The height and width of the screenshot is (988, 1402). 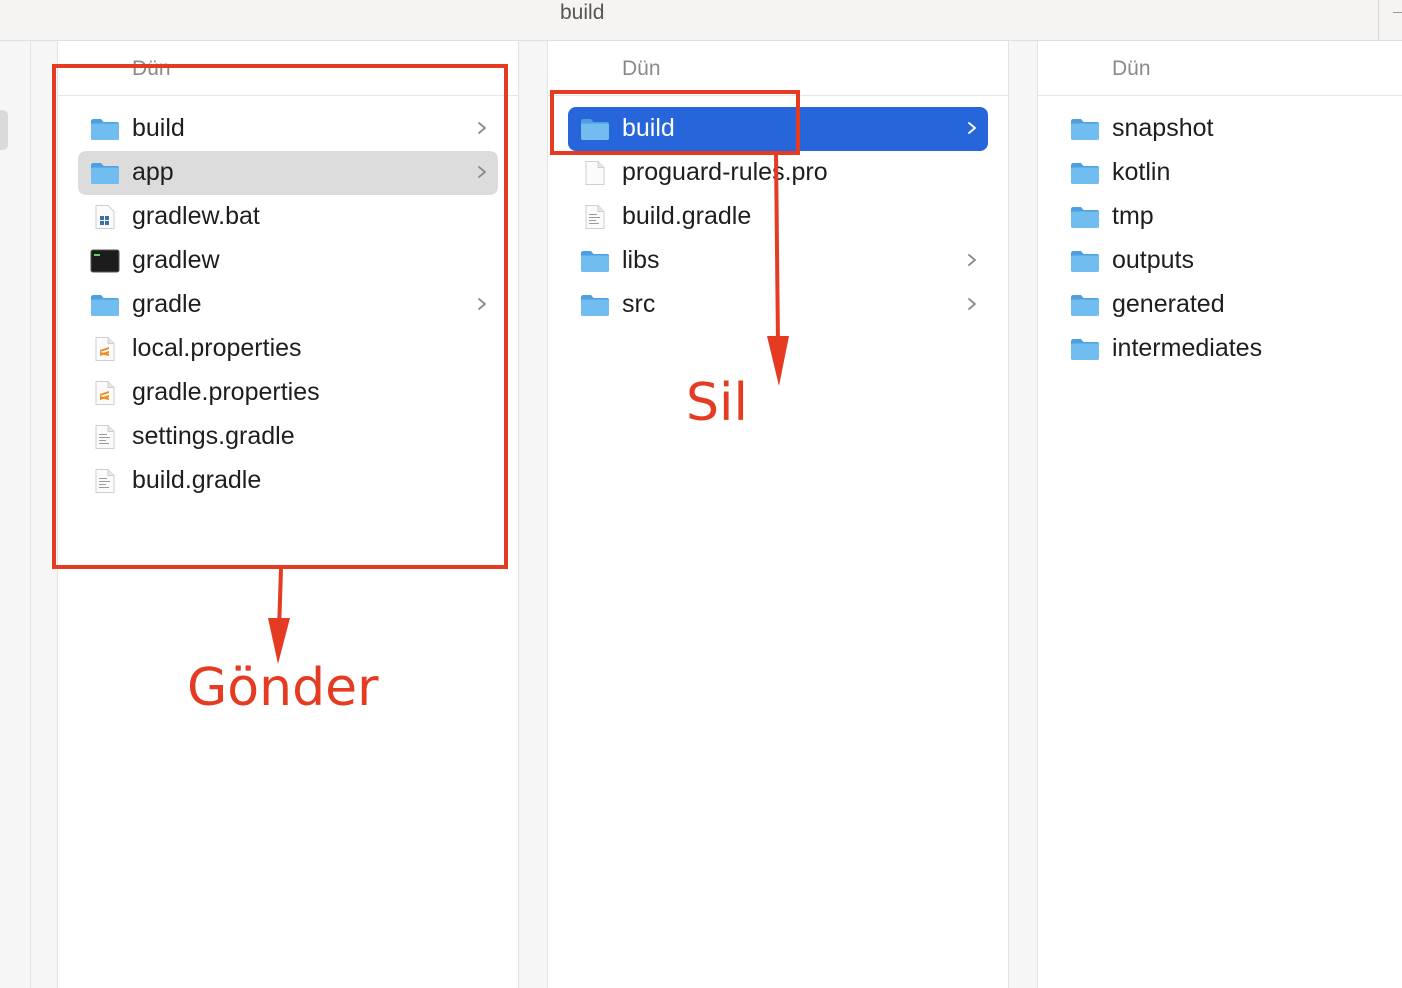 I want to click on windows-batch-file-icon, so click(x=105, y=217).